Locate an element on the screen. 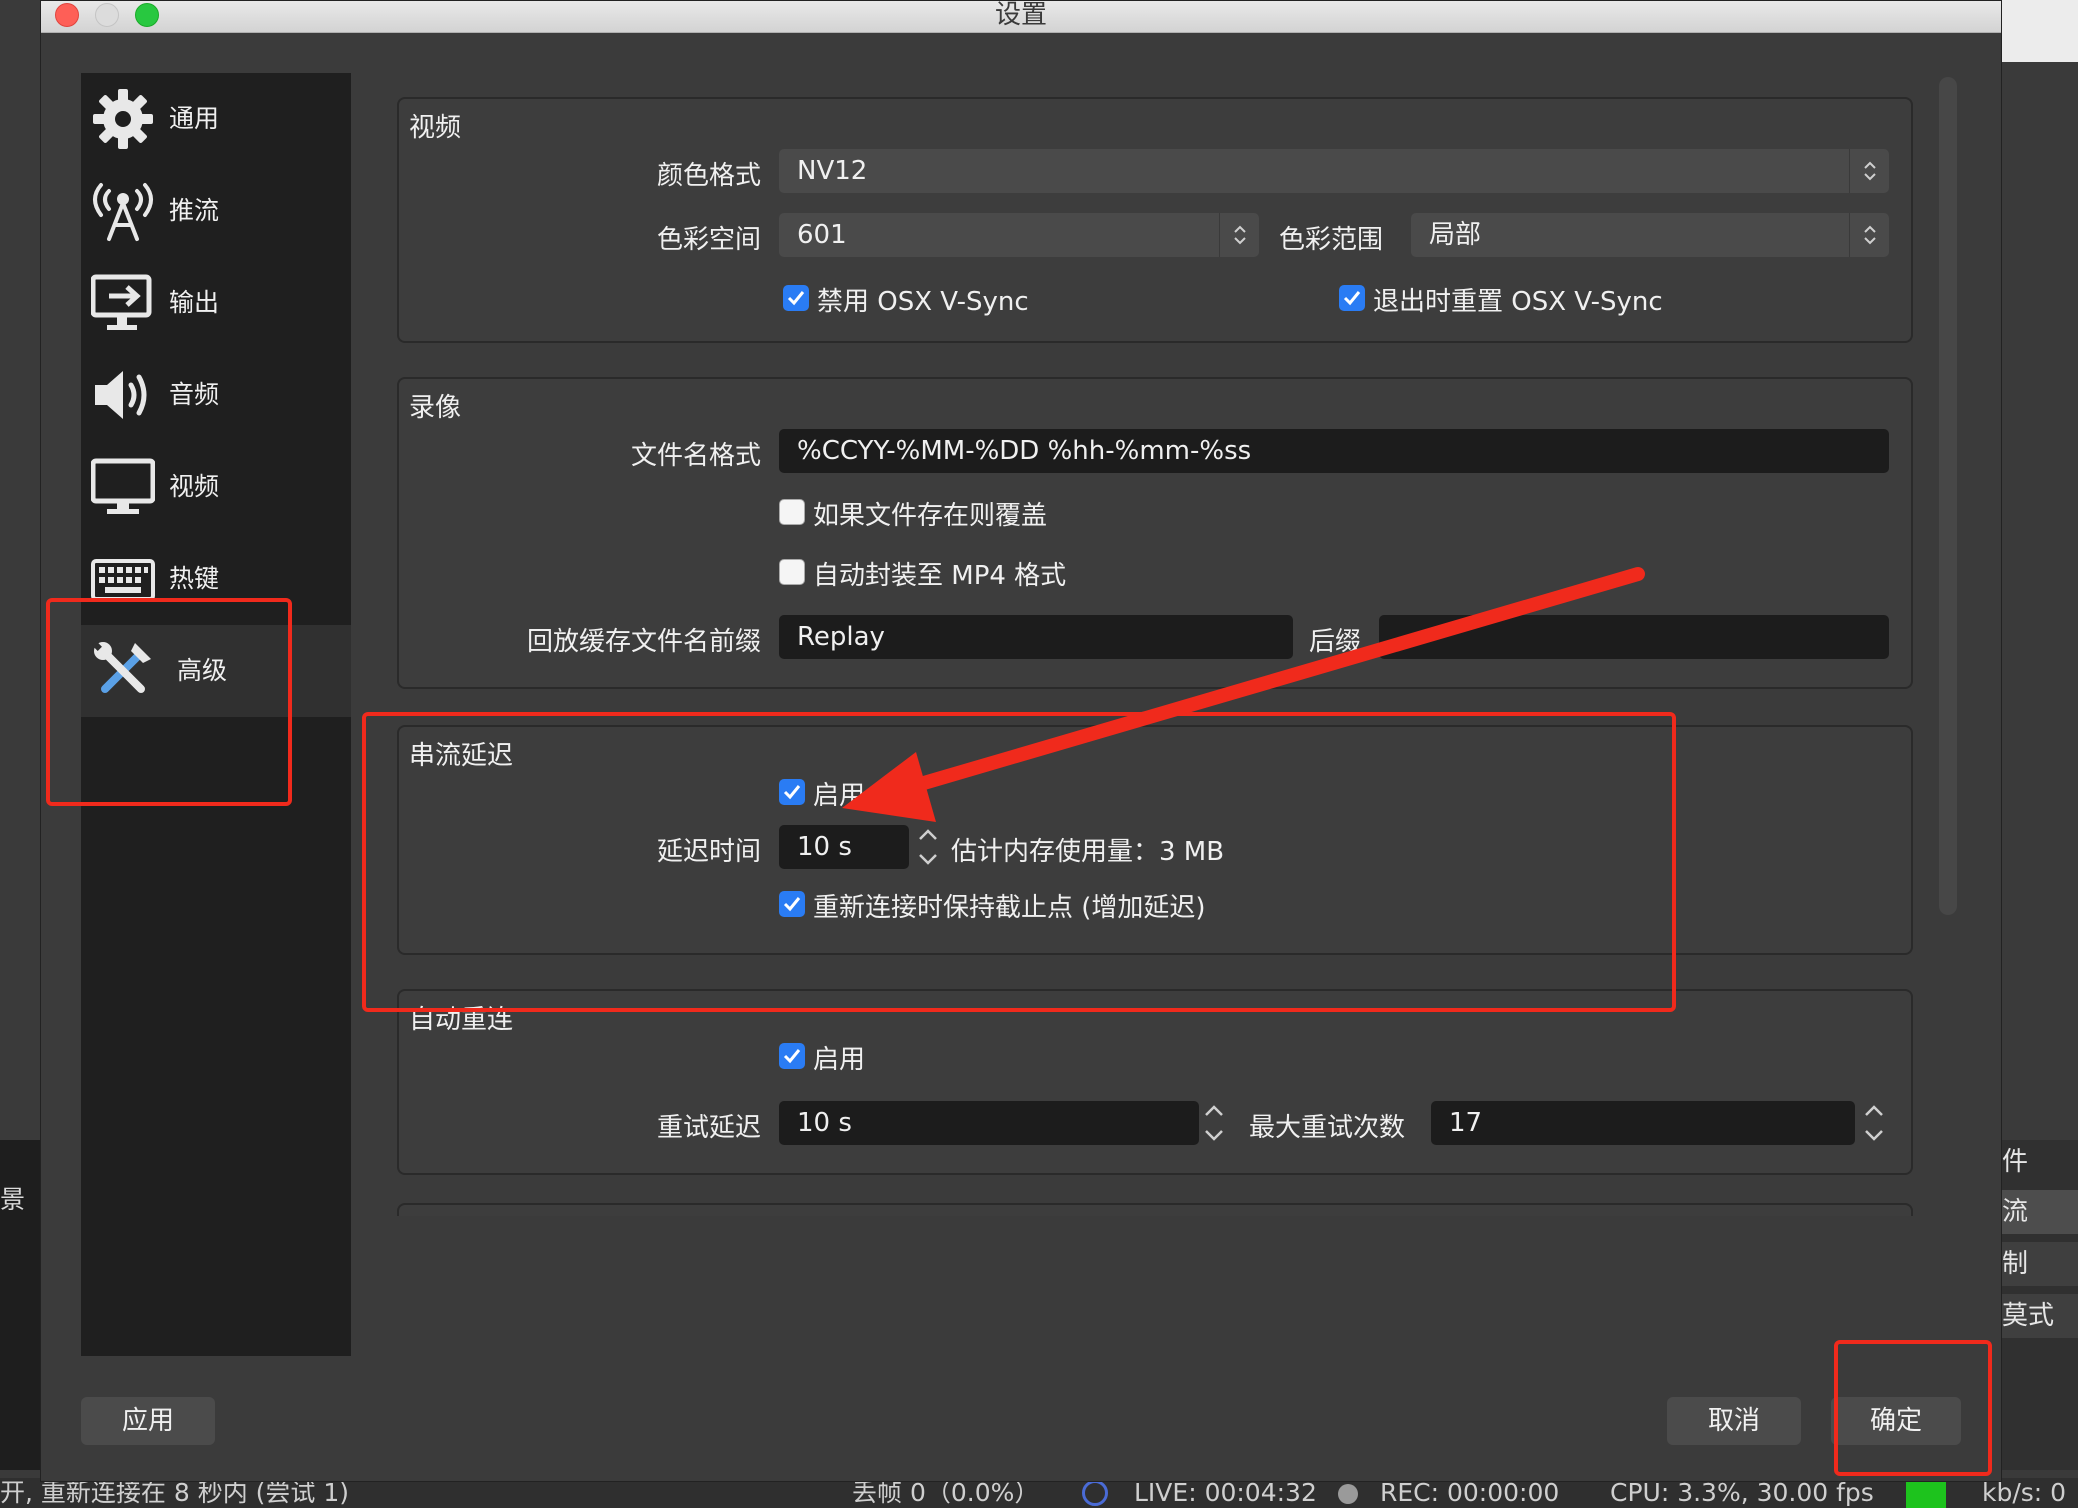  start-streaming-button: 流 is located at coordinates (2039, 1212).